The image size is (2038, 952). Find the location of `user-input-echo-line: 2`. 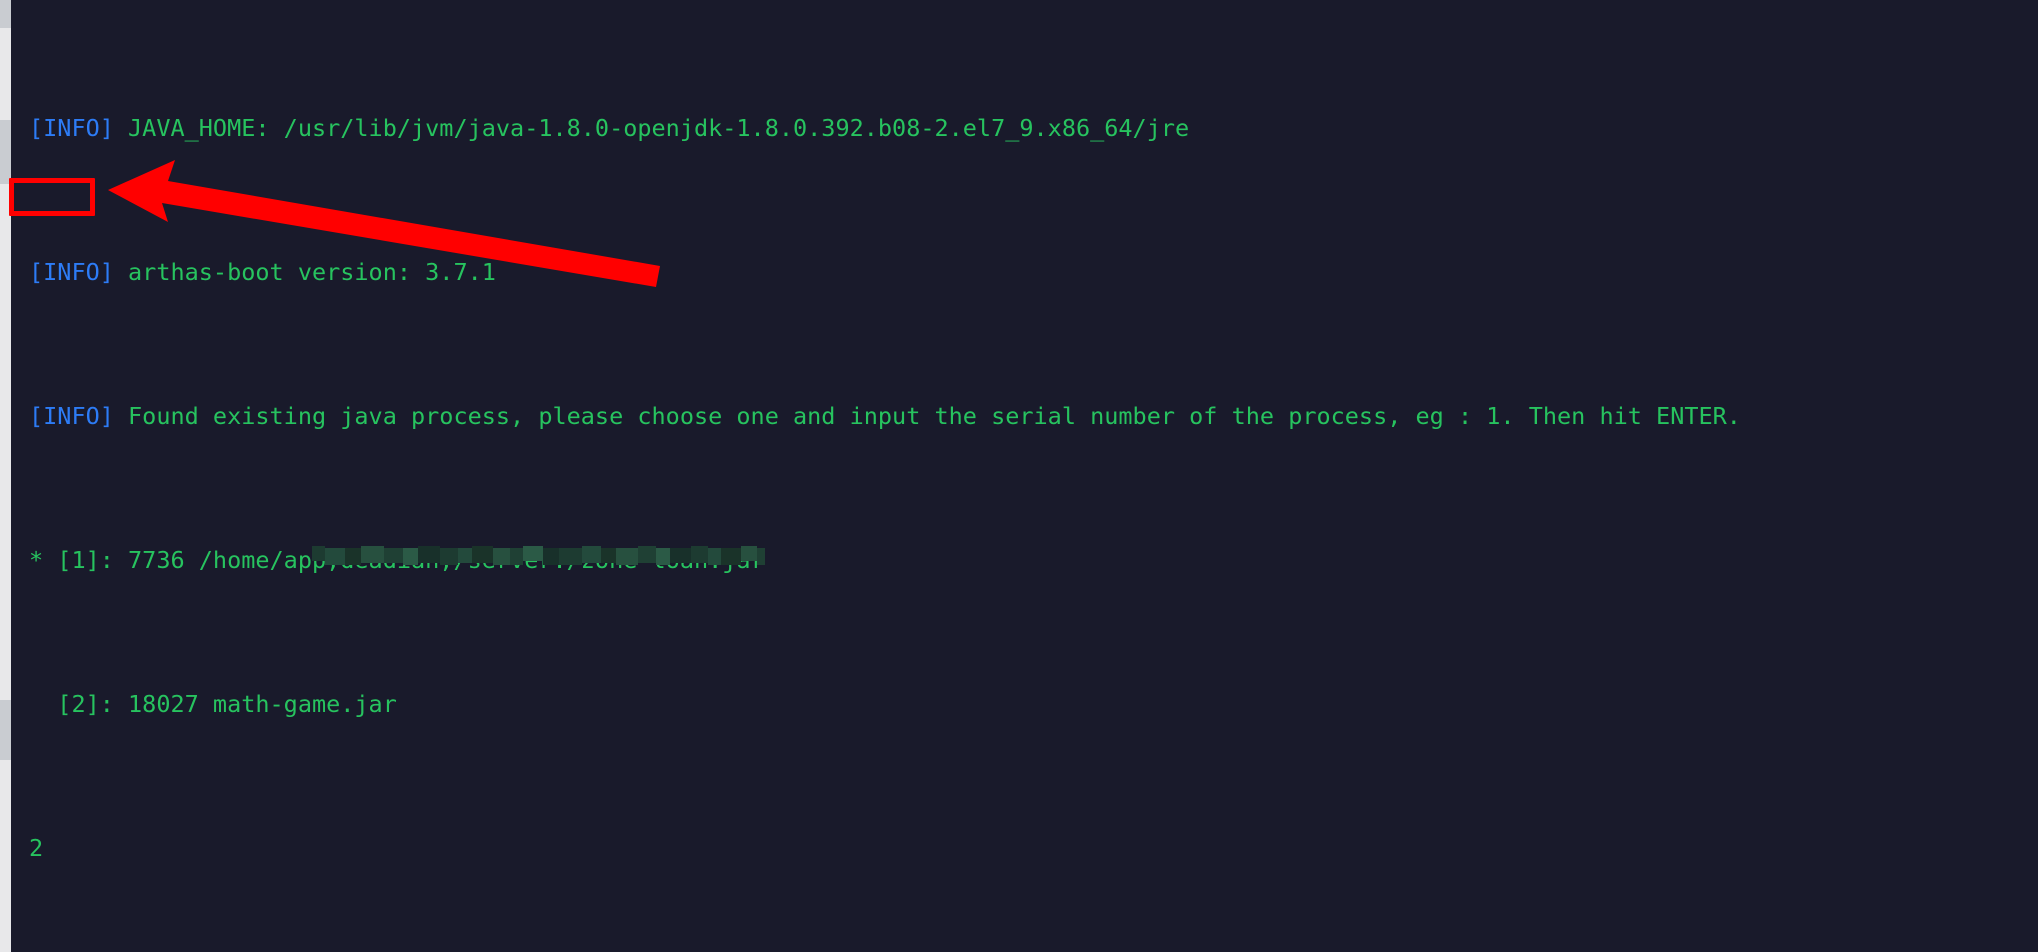

user-input-echo-line: 2 is located at coordinates (1033, 848).